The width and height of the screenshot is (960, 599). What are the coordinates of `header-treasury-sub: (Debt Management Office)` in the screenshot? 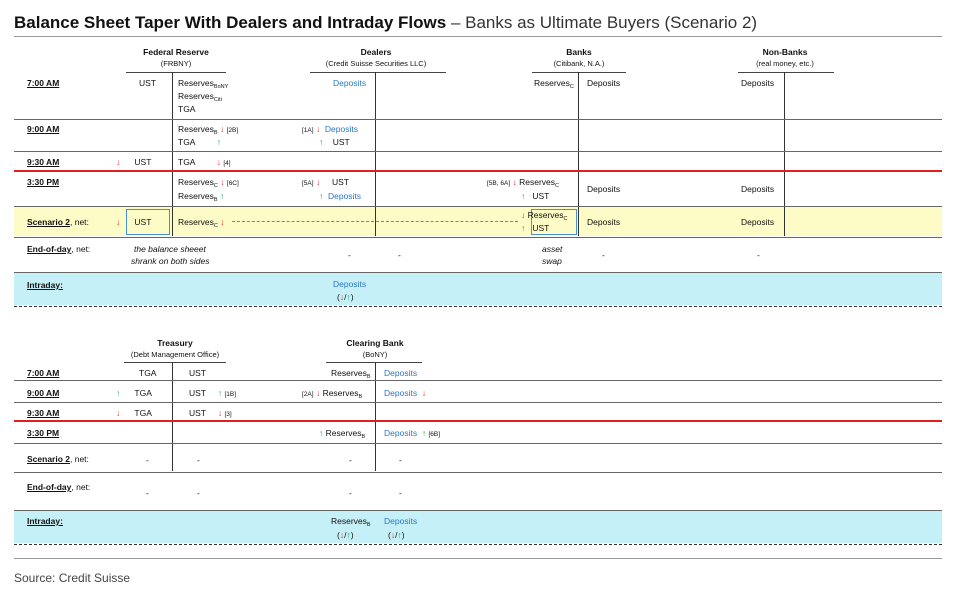 It's located at (175, 354).